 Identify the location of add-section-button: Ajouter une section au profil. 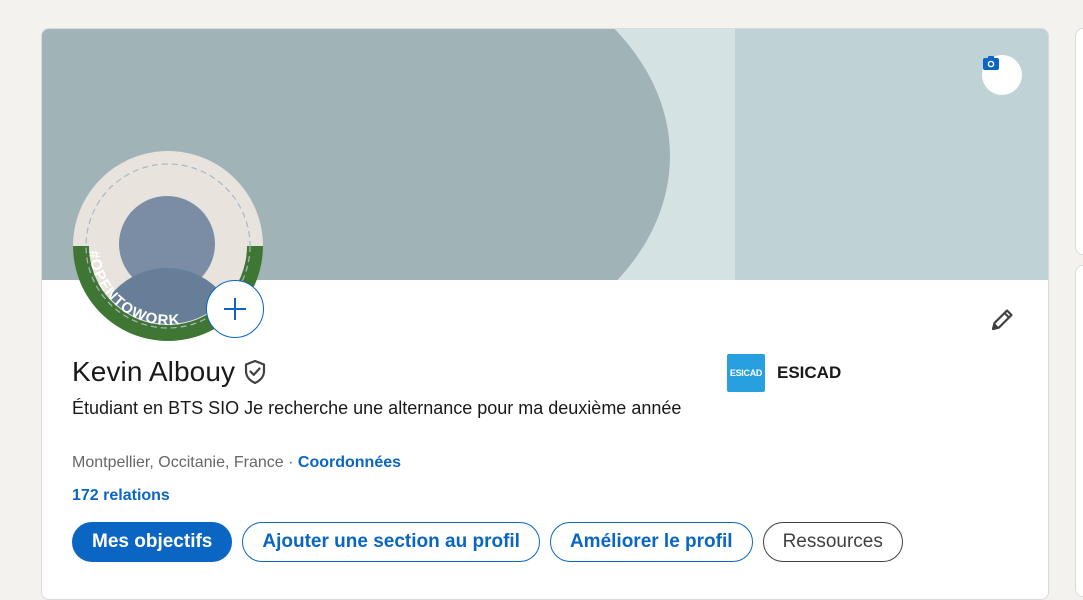
(391, 542).